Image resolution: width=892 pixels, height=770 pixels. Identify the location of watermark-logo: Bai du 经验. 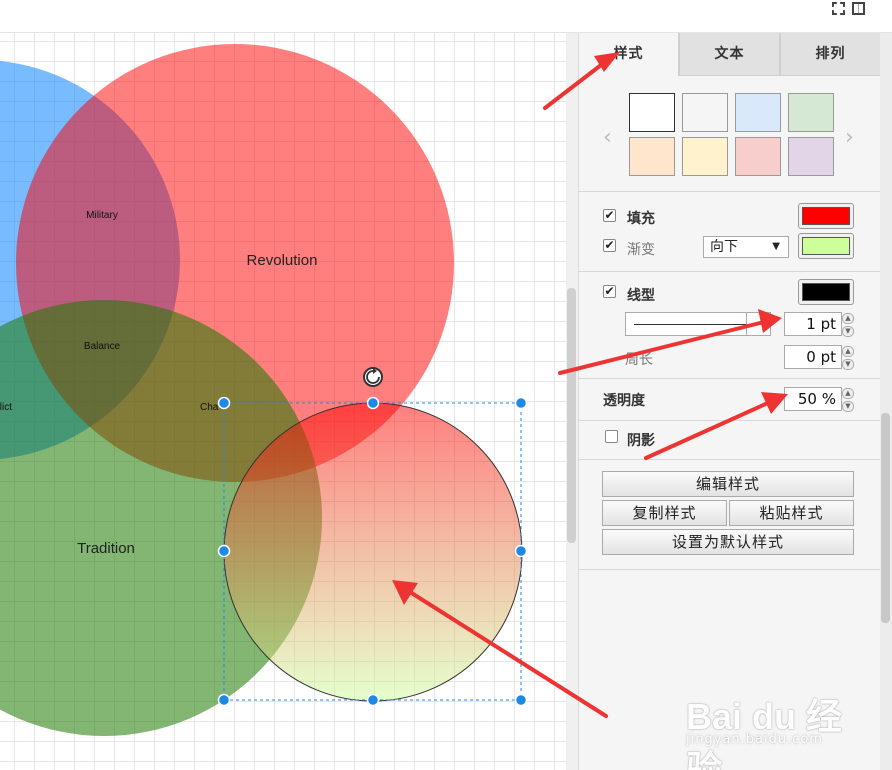
(764, 733).